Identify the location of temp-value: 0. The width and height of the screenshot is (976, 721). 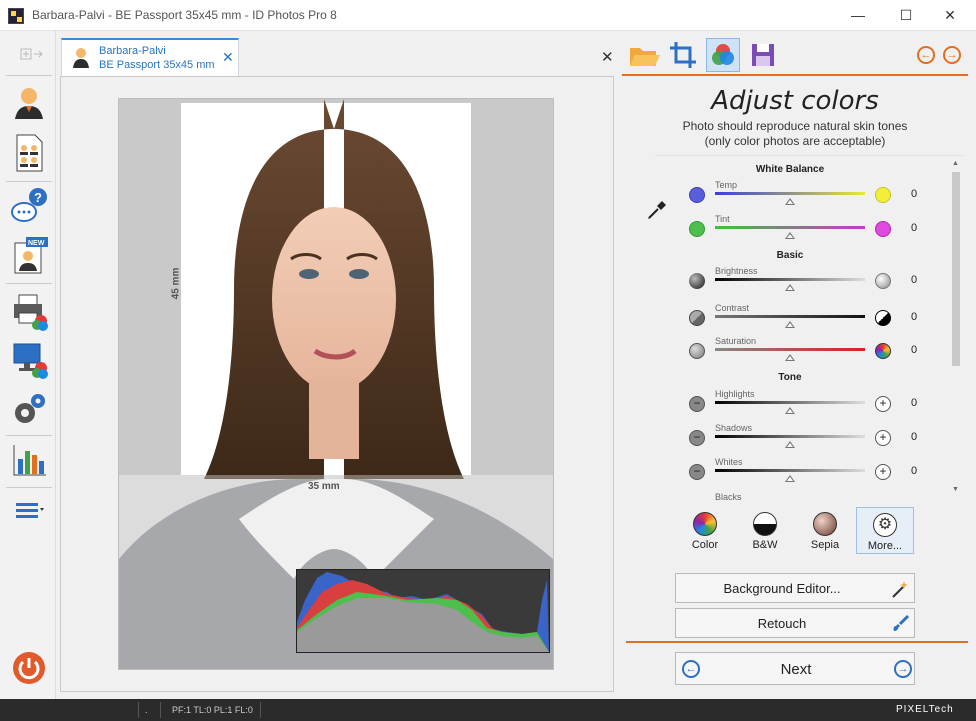
(914, 194).